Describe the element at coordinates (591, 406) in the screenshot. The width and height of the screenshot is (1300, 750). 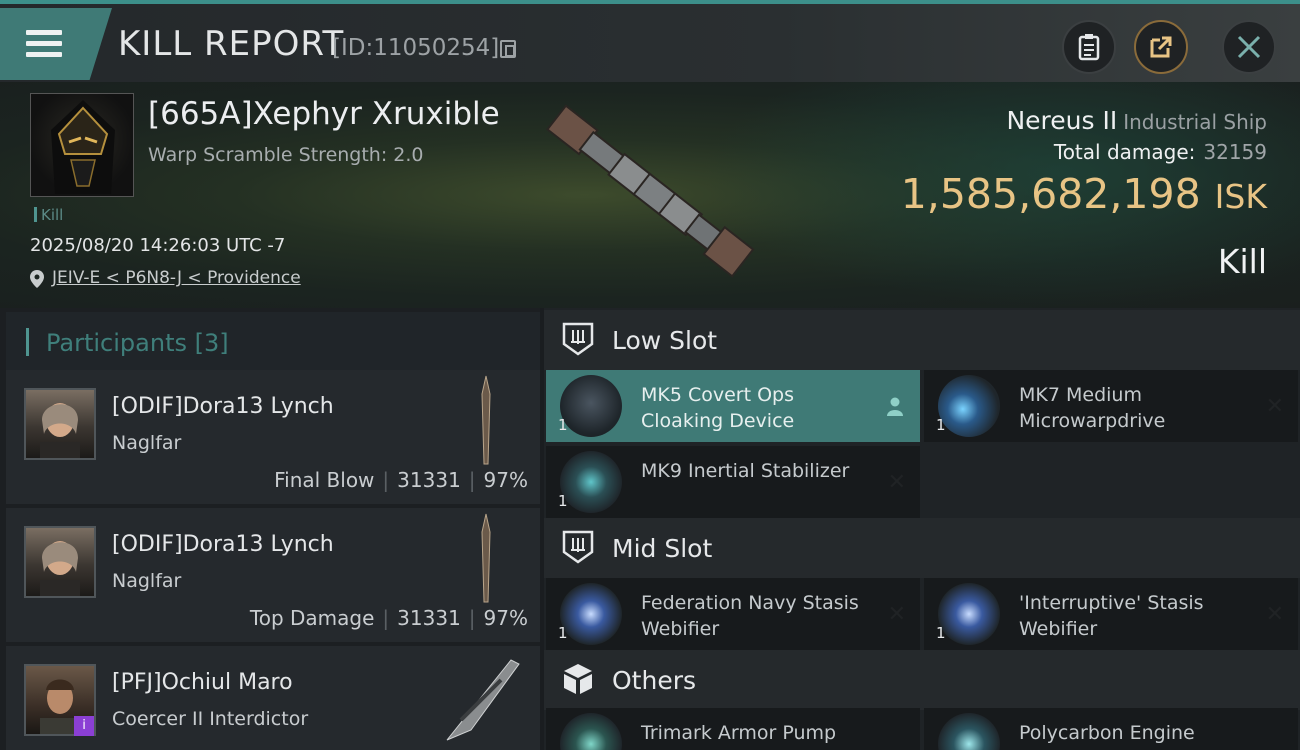
I see `cloaking-device-icon` at that location.